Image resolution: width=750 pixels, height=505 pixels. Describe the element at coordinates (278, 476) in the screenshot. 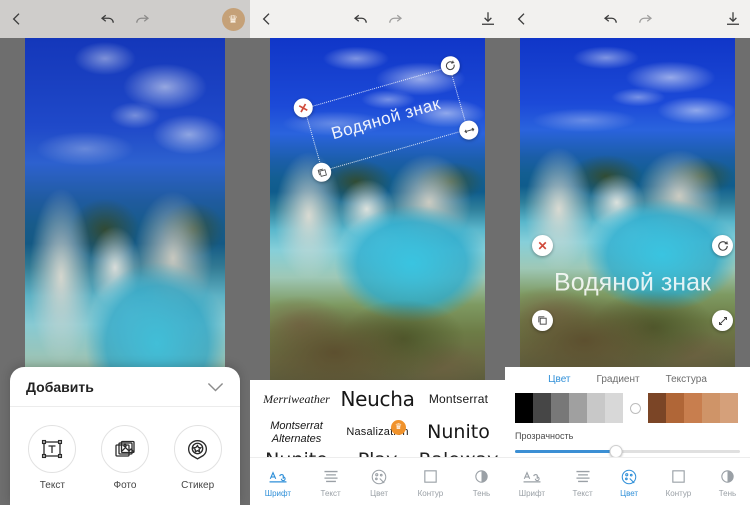

I see `font-aa-icon` at that location.